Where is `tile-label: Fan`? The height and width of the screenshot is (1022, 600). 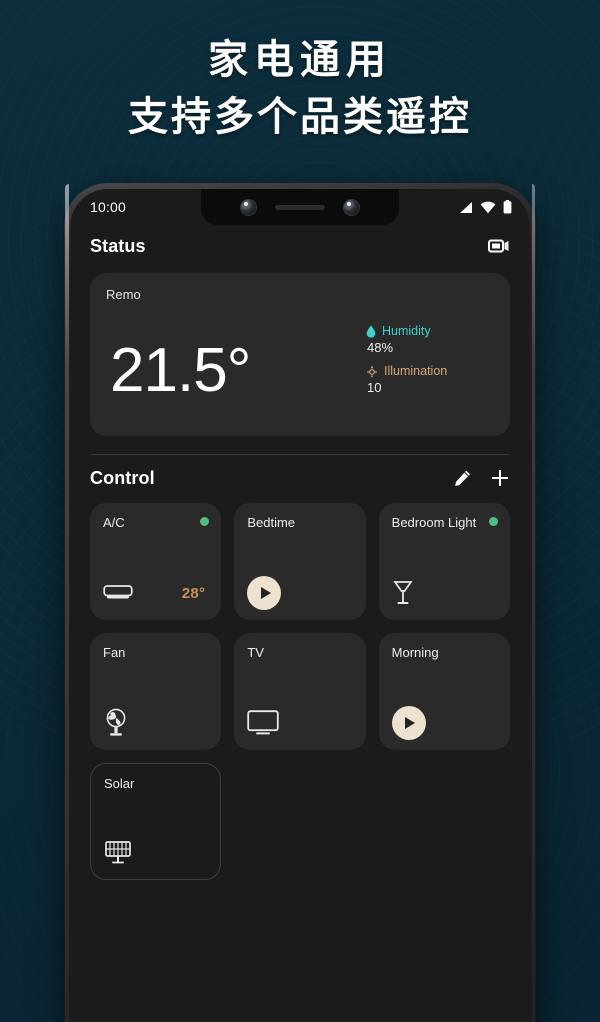 tile-label: Fan is located at coordinates (114, 652).